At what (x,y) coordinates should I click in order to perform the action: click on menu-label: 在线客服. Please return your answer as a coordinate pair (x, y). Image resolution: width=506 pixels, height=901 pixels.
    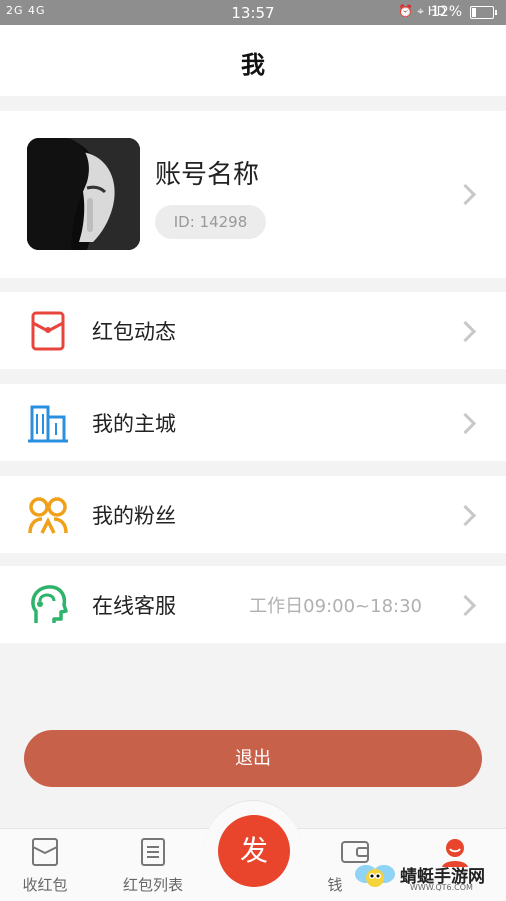
    Looking at the image, I should click on (134, 606).